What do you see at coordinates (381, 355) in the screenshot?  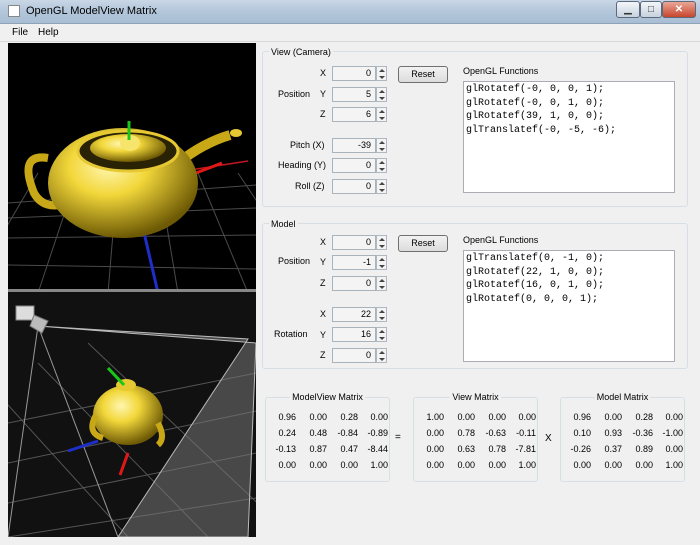 I see `model-rotation-z-stepper` at bounding box center [381, 355].